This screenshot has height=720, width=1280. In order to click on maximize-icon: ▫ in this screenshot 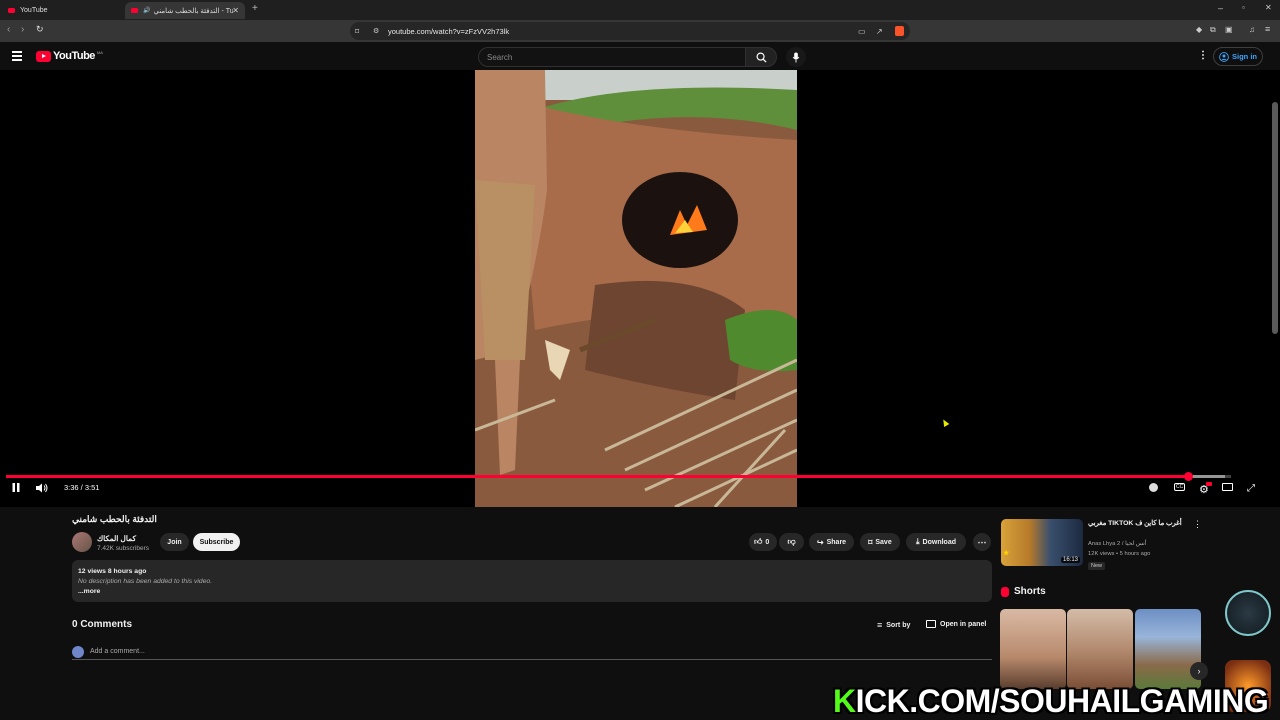, I will do `click(1243, 7)`.